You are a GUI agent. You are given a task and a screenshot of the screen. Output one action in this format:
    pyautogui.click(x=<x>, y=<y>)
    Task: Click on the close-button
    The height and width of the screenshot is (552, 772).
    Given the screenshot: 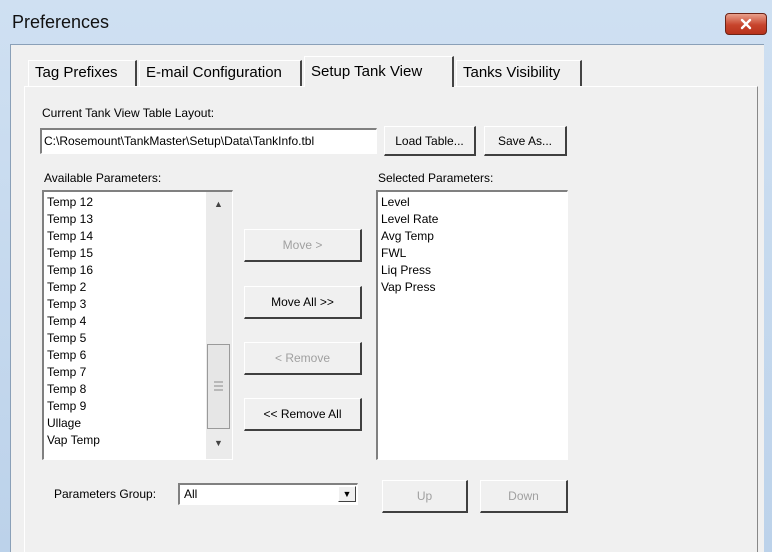 What is the action you would take?
    pyautogui.click(x=746, y=24)
    